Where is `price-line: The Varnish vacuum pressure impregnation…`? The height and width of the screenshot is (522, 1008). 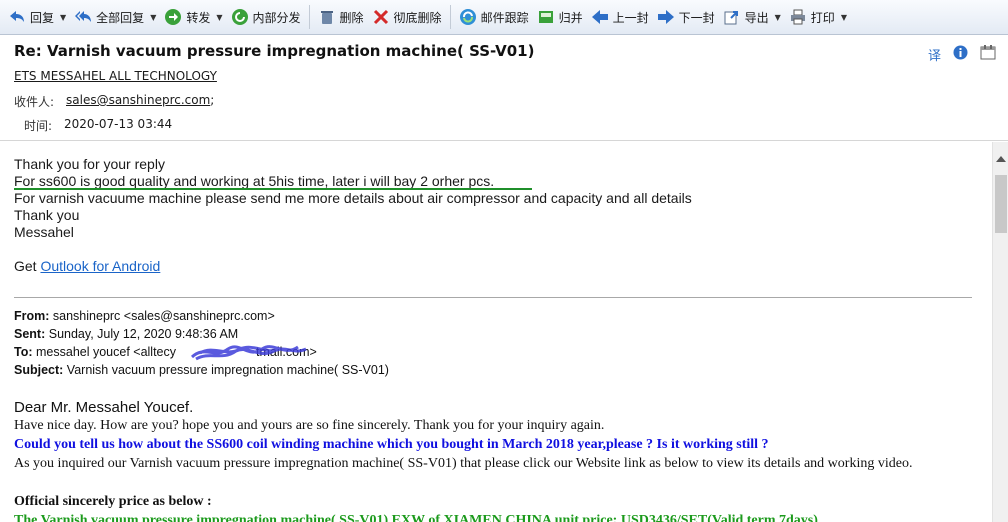
price-line: The Varnish vacuum pressure impregnation… is located at coordinates (416, 517).